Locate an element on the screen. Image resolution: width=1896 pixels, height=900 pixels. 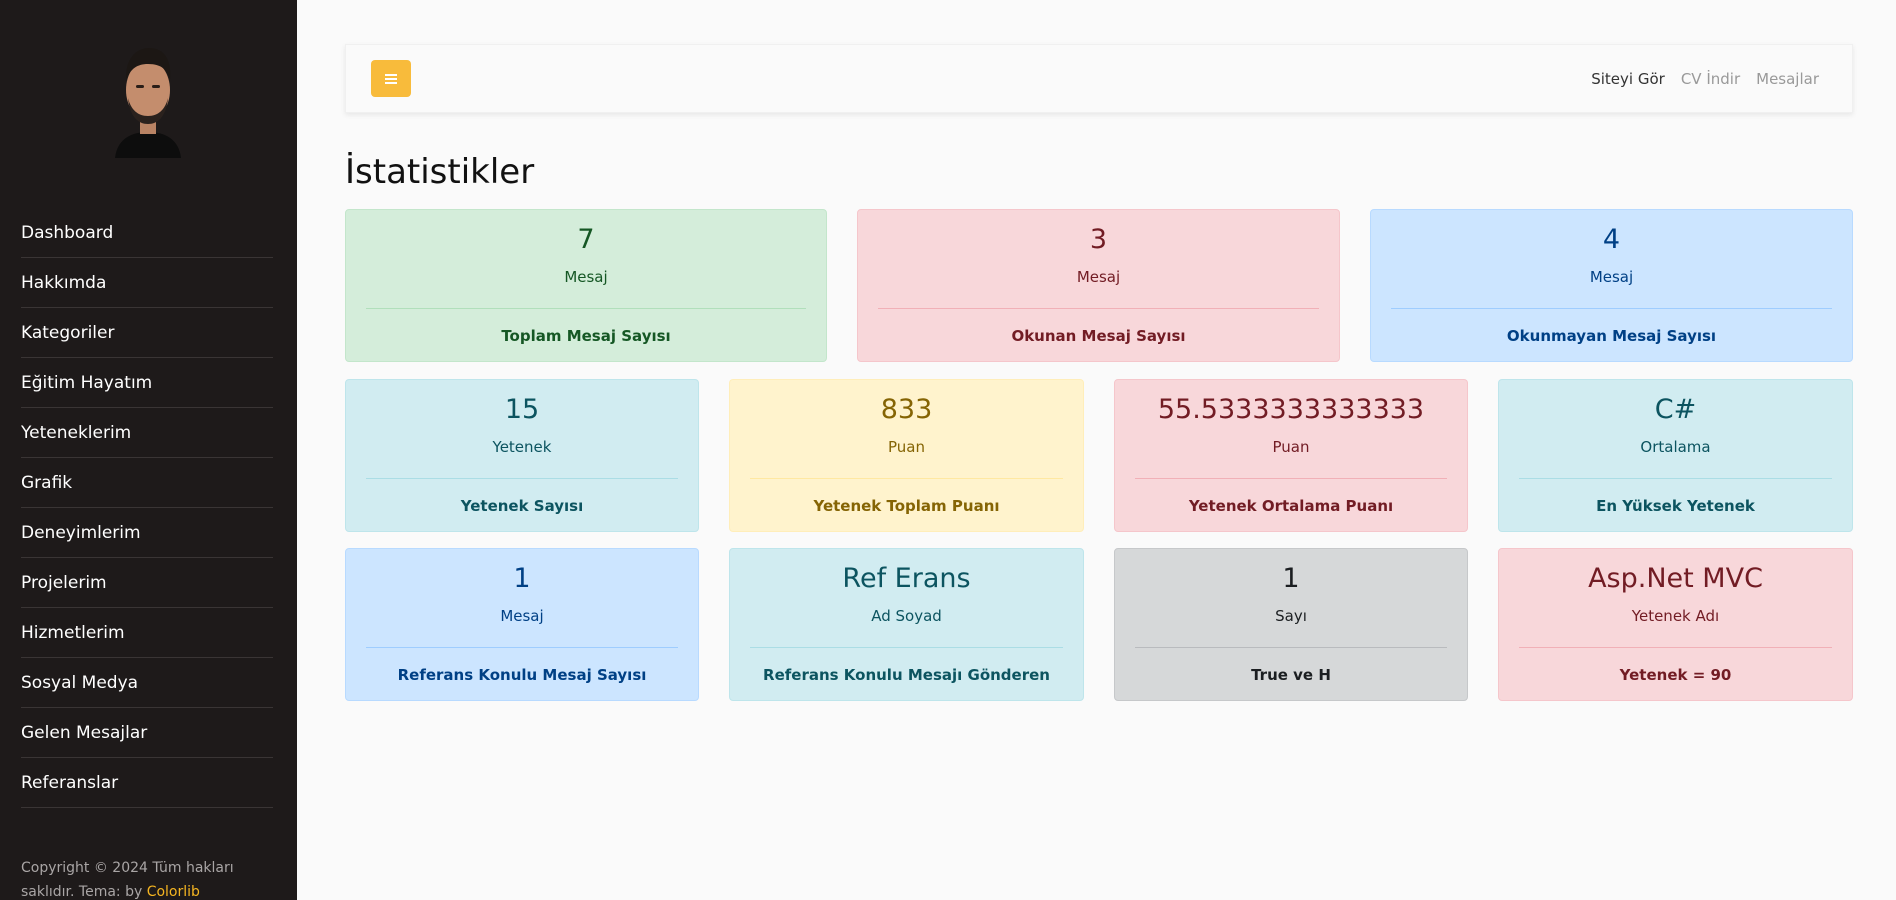
stat-value: 7 is located at coordinates (586, 239).